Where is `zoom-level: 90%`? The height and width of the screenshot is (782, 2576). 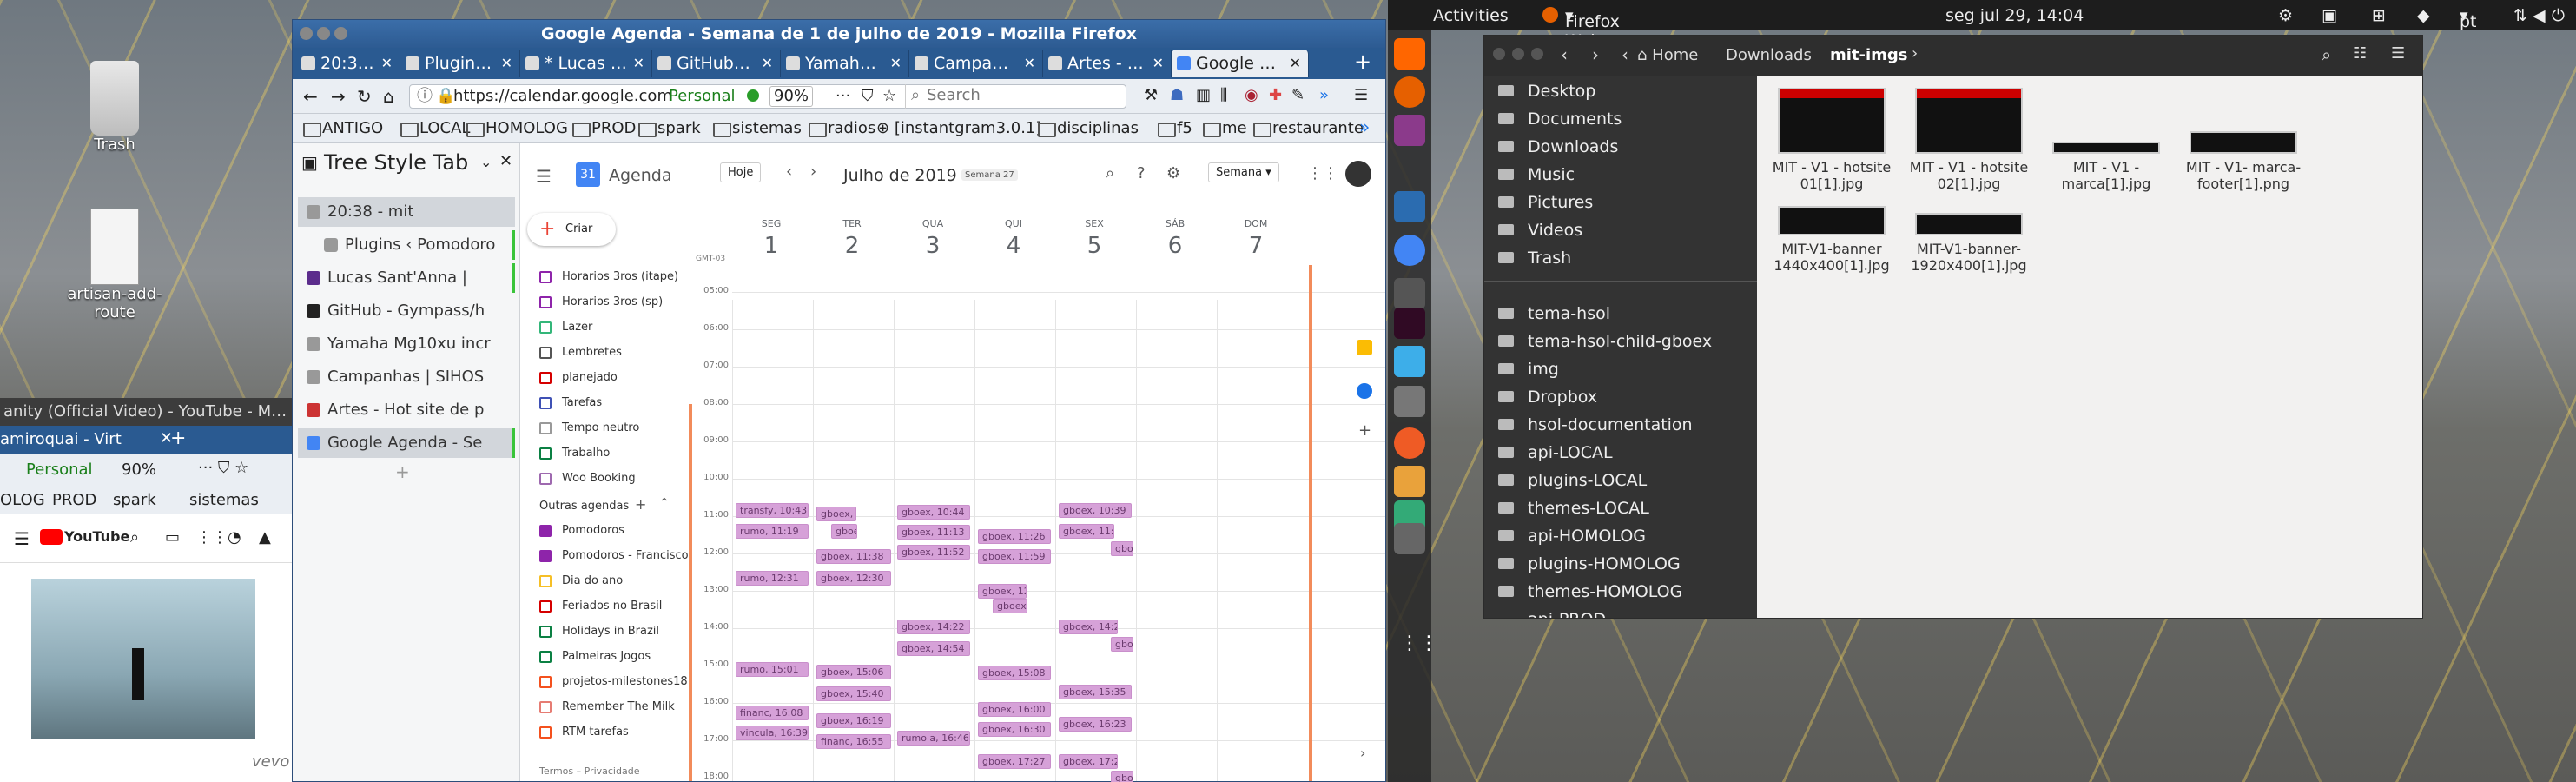
zoom-level: 90% is located at coordinates (139, 470).